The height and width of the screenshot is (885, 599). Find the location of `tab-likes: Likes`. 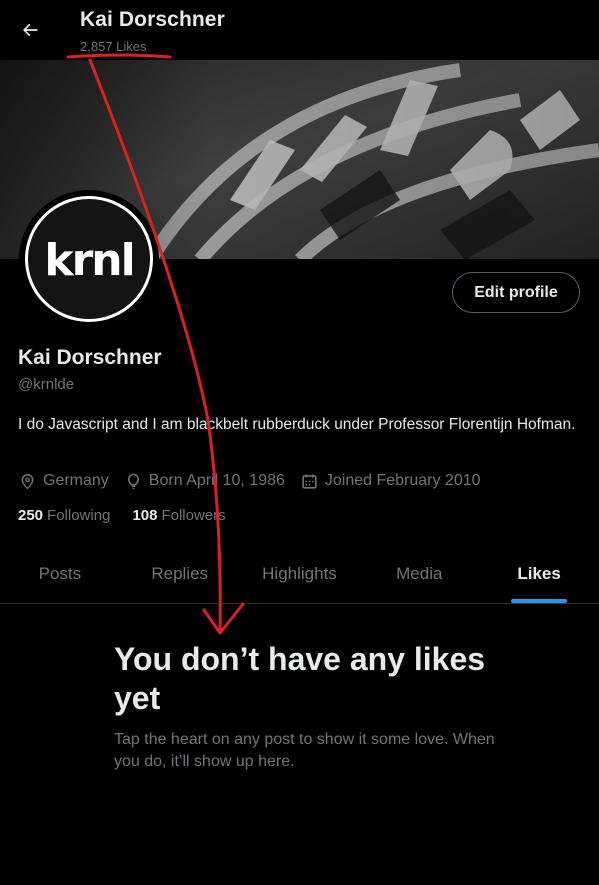

tab-likes: Likes is located at coordinates (539, 574).